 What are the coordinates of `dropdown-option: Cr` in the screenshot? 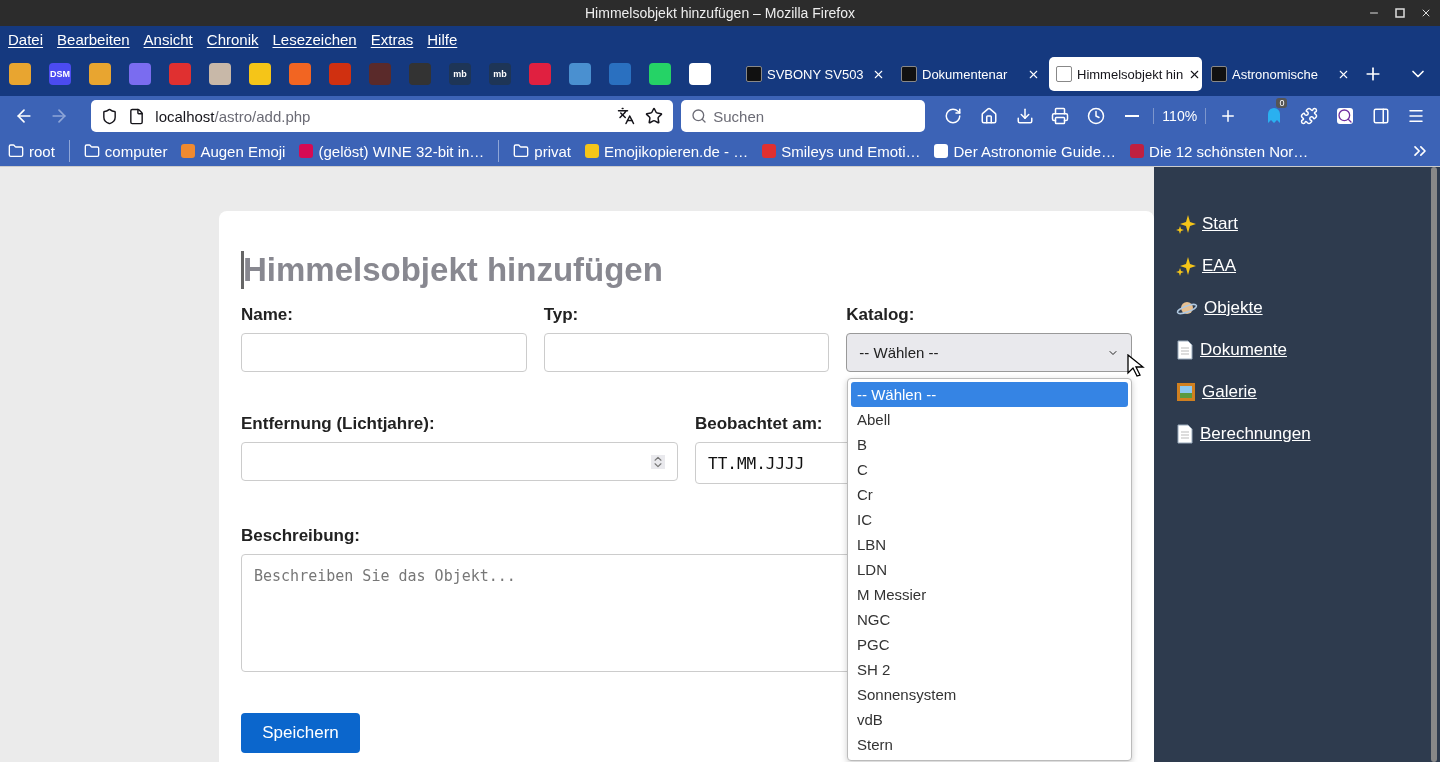 It's located at (989, 494).